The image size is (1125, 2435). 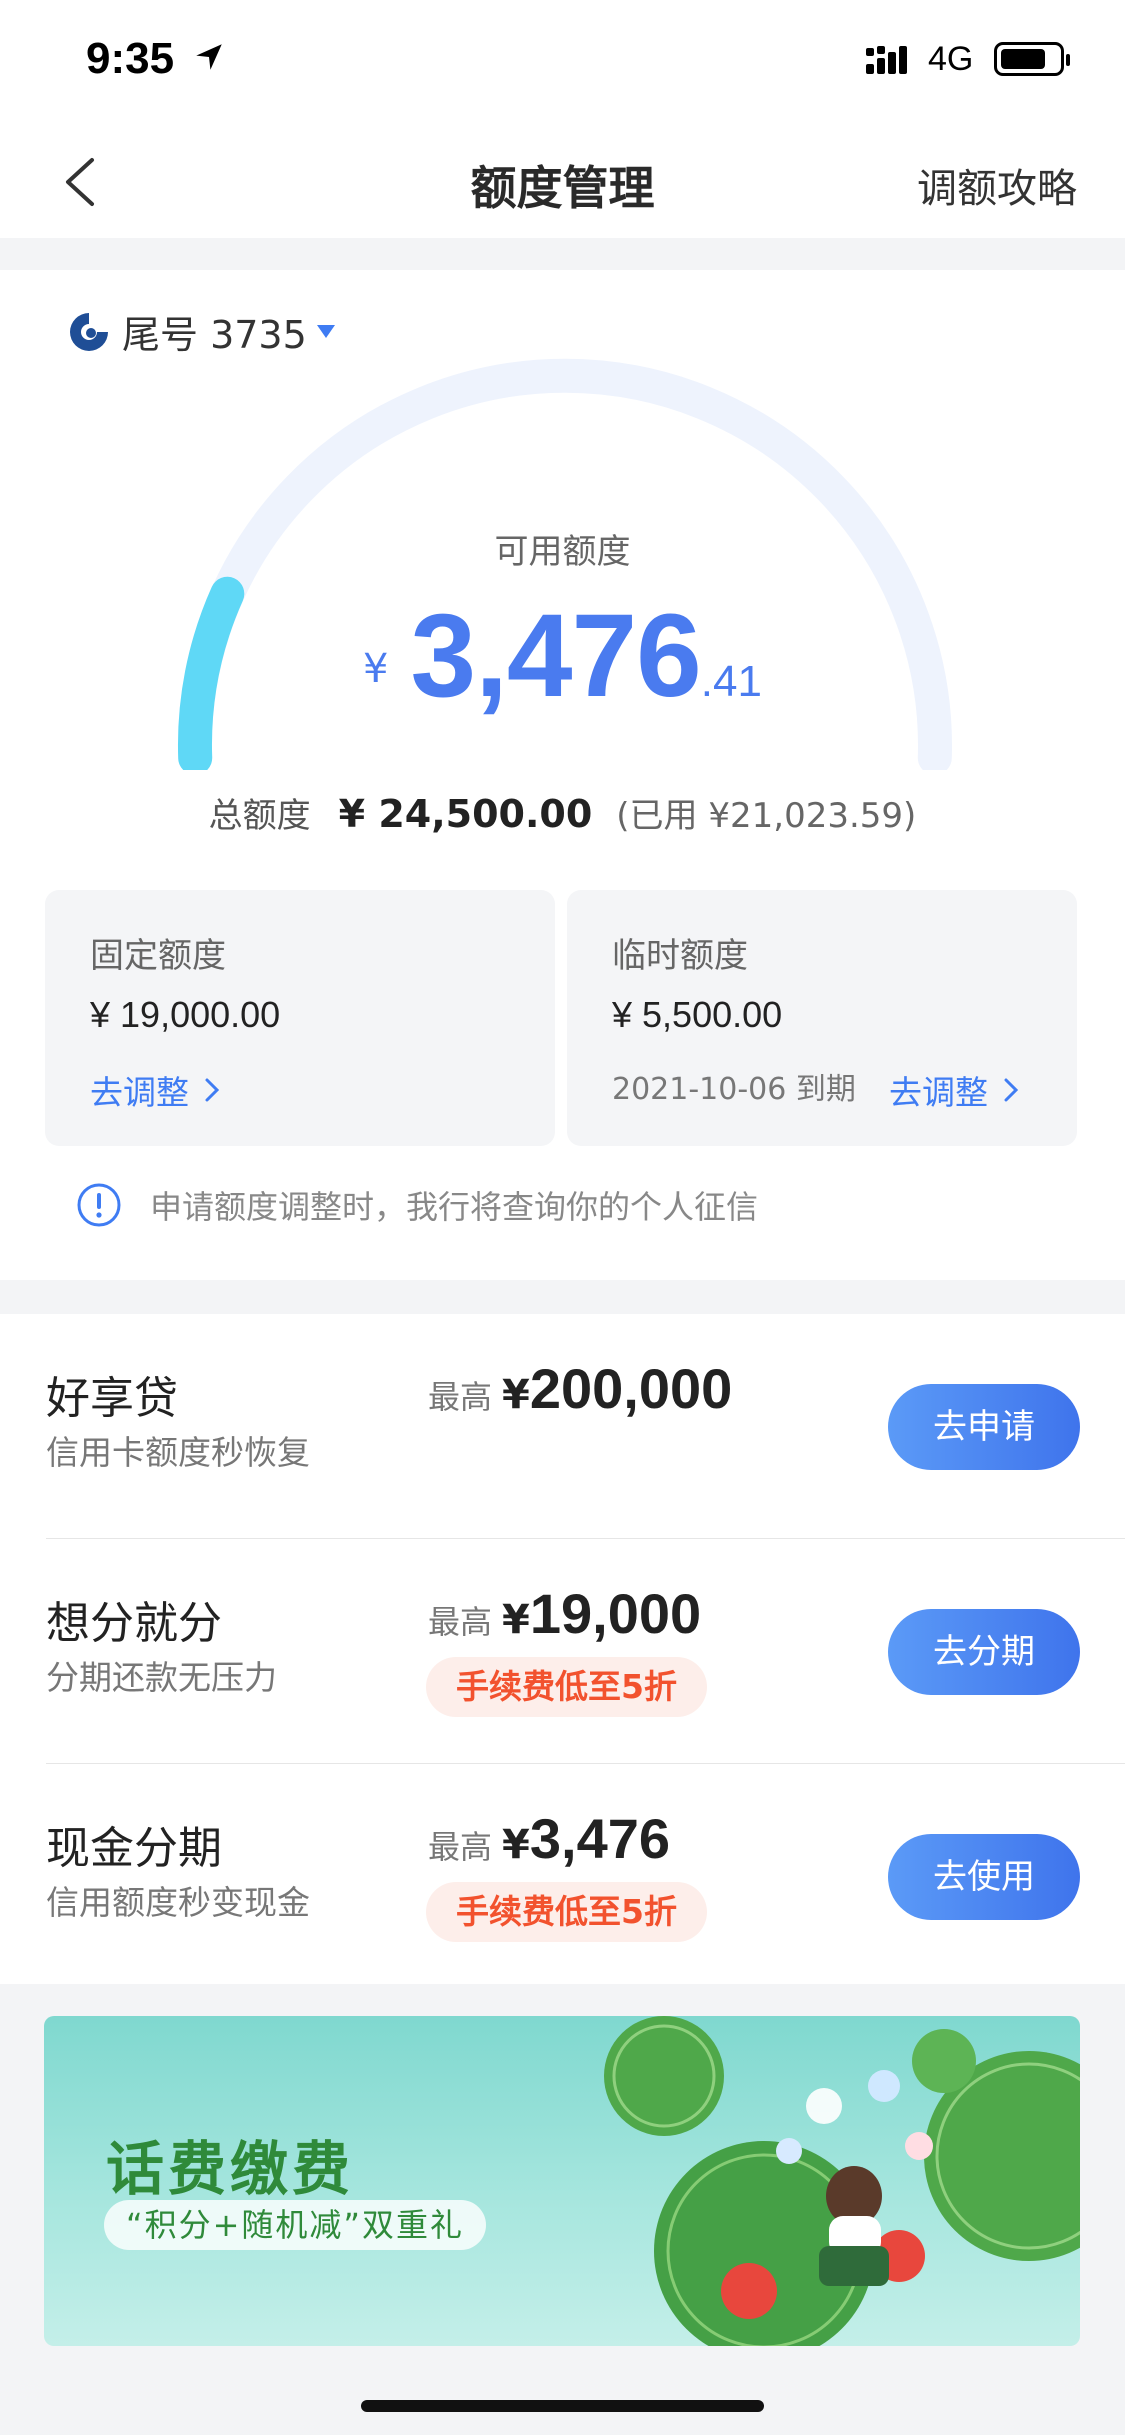 I want to click on temporary-quota-expiry: 2021-10-06 到期, so click(x=734, y=1089).